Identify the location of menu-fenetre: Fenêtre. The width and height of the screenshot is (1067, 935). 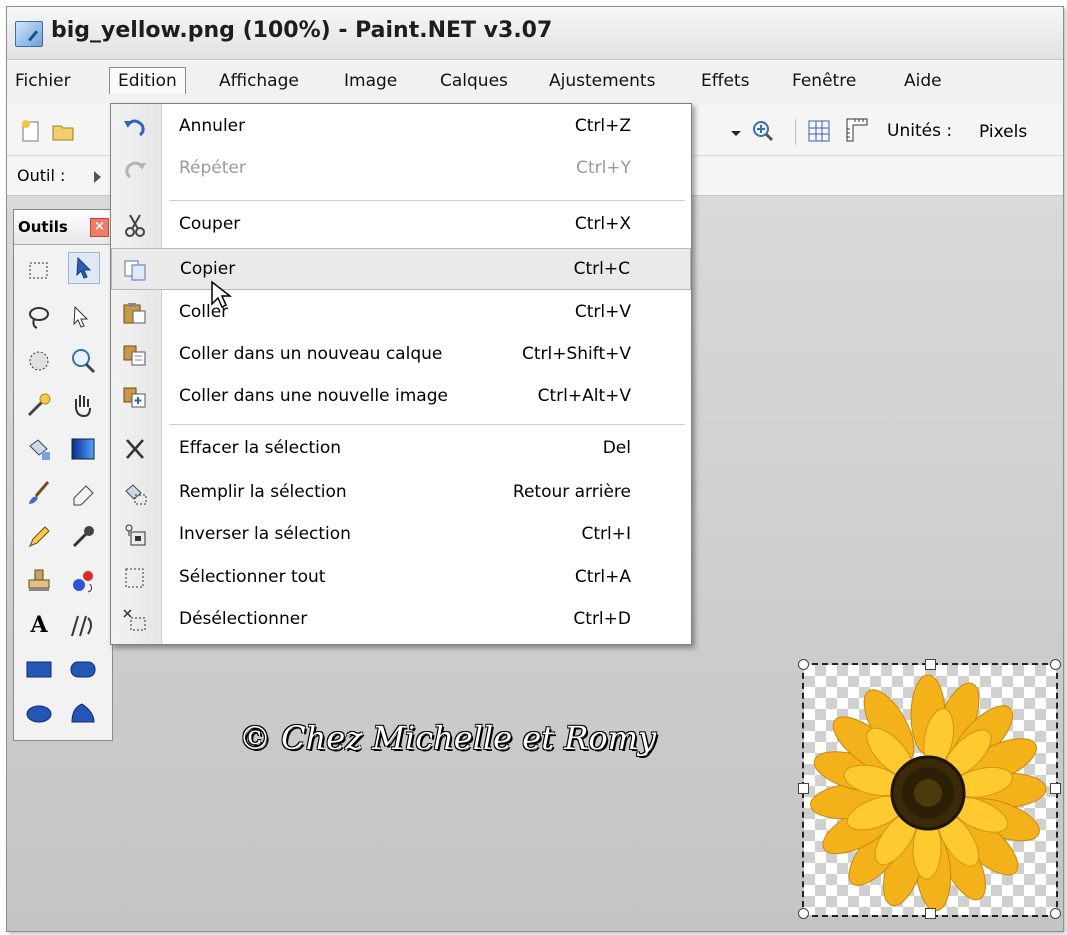
(824, 81).